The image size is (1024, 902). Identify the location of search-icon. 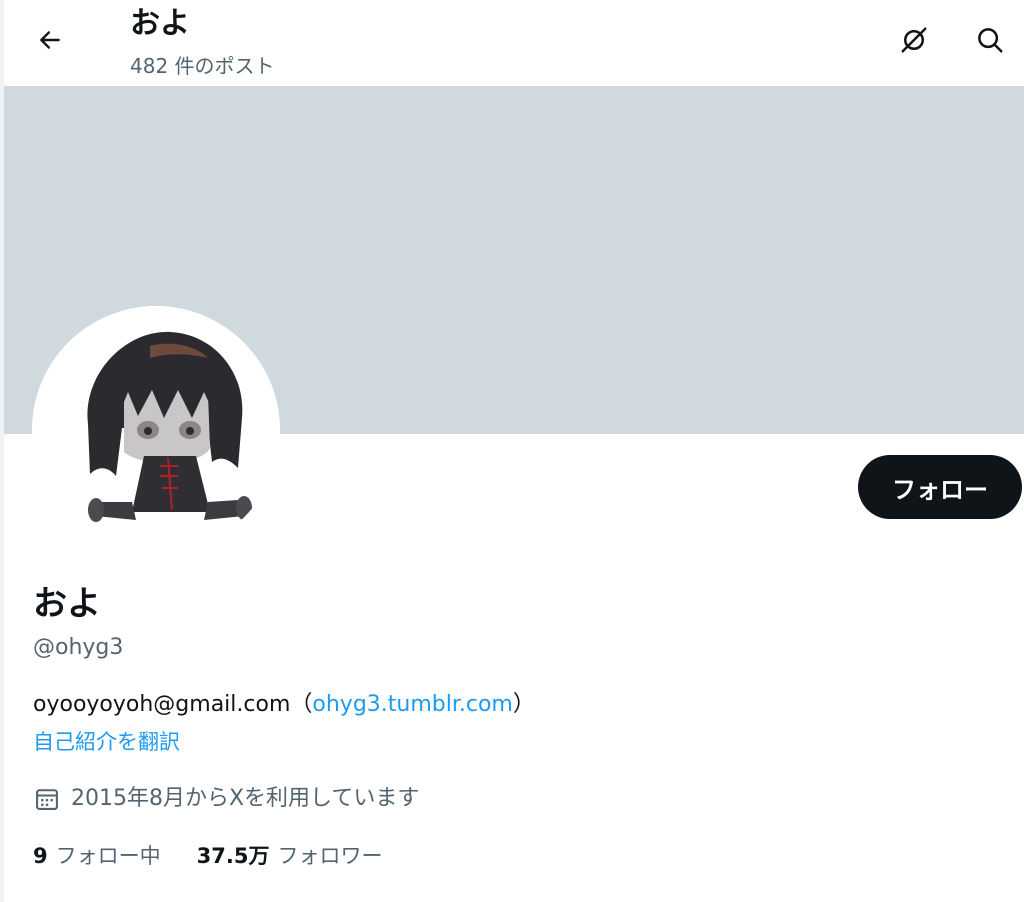
(990, 40).